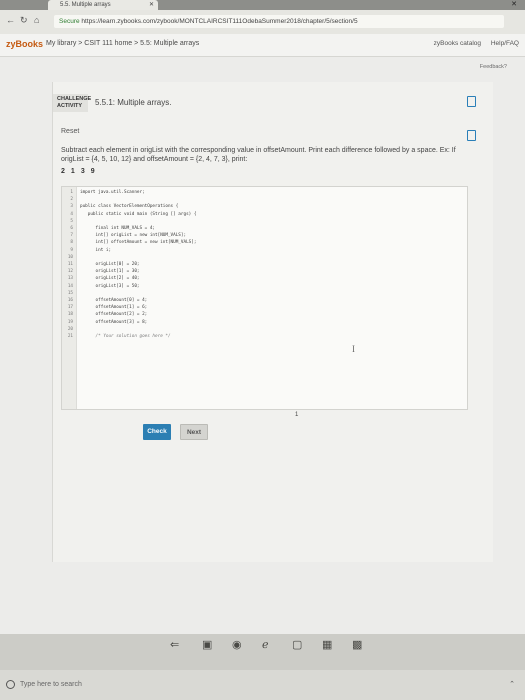 Image resolution: width=525 pixels, height=700 pixels. I want to click on taskbar: ⇐ ▣ ◉ ℯ ▢ ▦ ▩ Type here to search ⌃, so click(262, 667).